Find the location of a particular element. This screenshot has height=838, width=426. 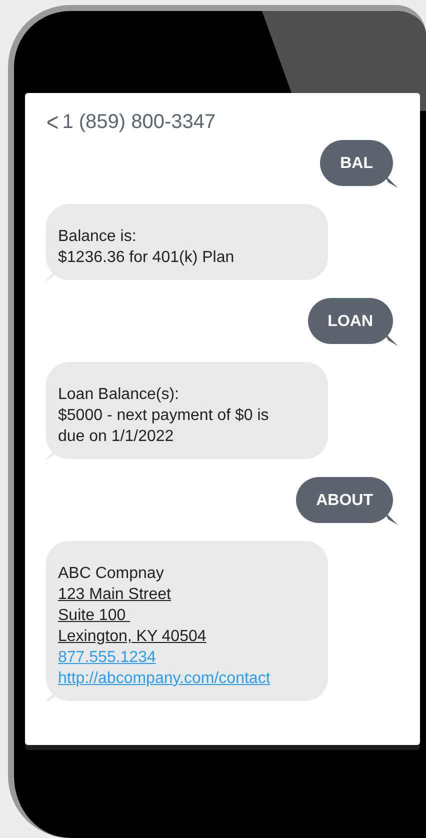

message-text: due on 1/1/2022 is located at coordinates (116, 437).